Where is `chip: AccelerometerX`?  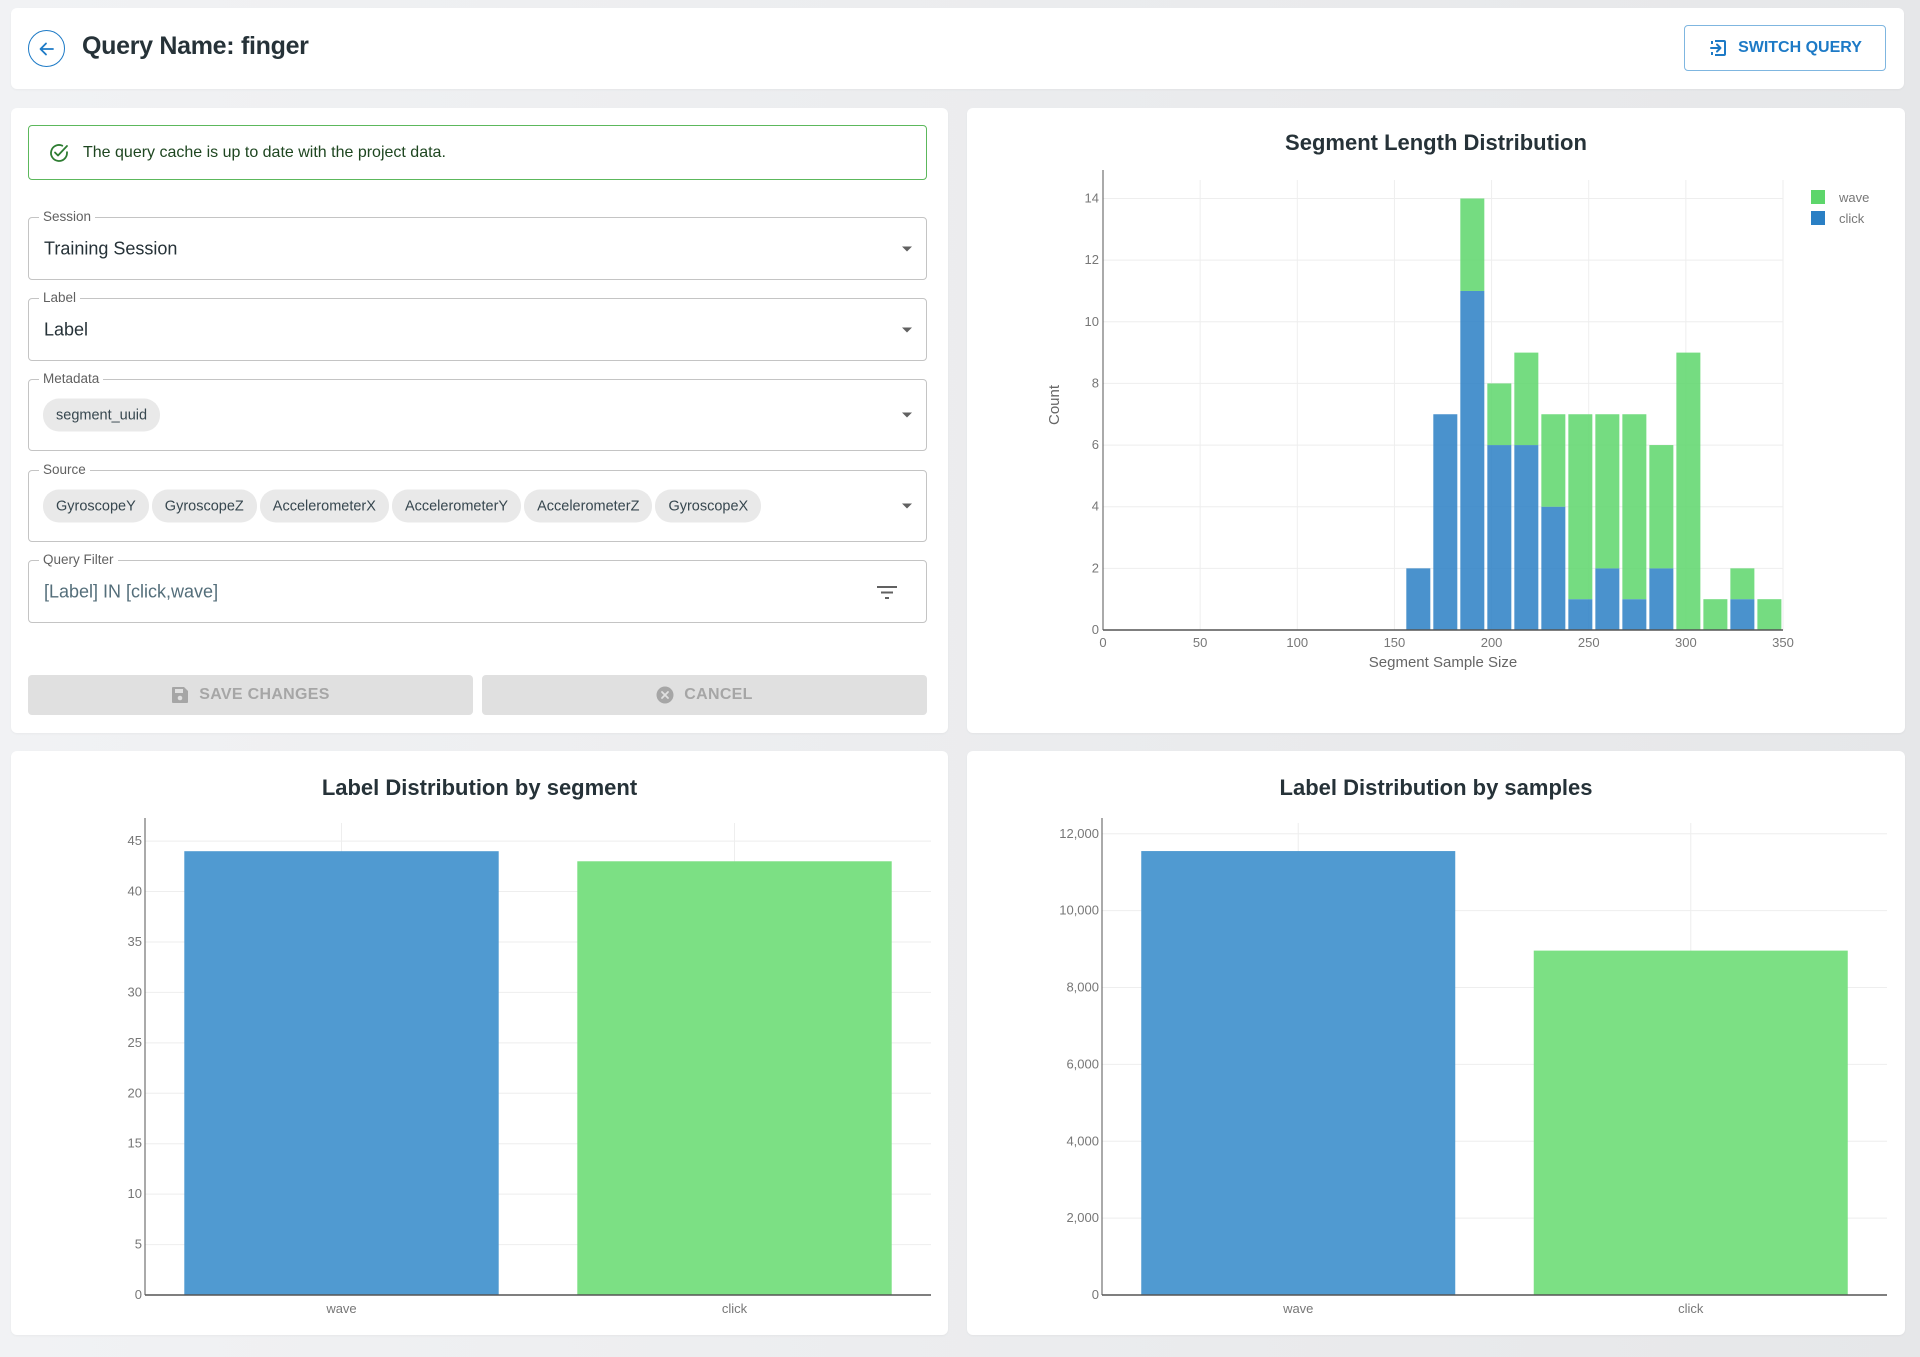 chip: AccelerometerX is located at coordinates (324, 506).